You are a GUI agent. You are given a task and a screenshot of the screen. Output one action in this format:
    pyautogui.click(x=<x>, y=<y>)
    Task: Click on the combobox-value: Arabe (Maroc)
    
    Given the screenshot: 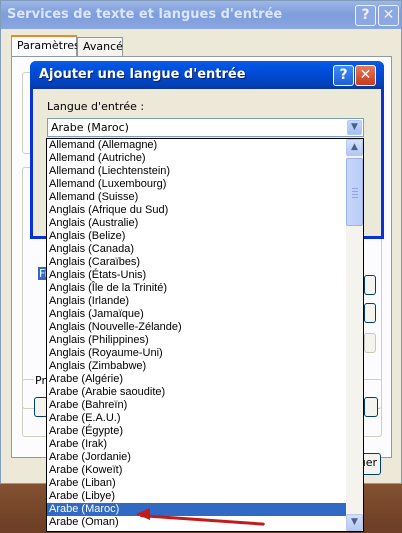 What is the action you would take?
    pyautogui.click(x=90, y=127)
    